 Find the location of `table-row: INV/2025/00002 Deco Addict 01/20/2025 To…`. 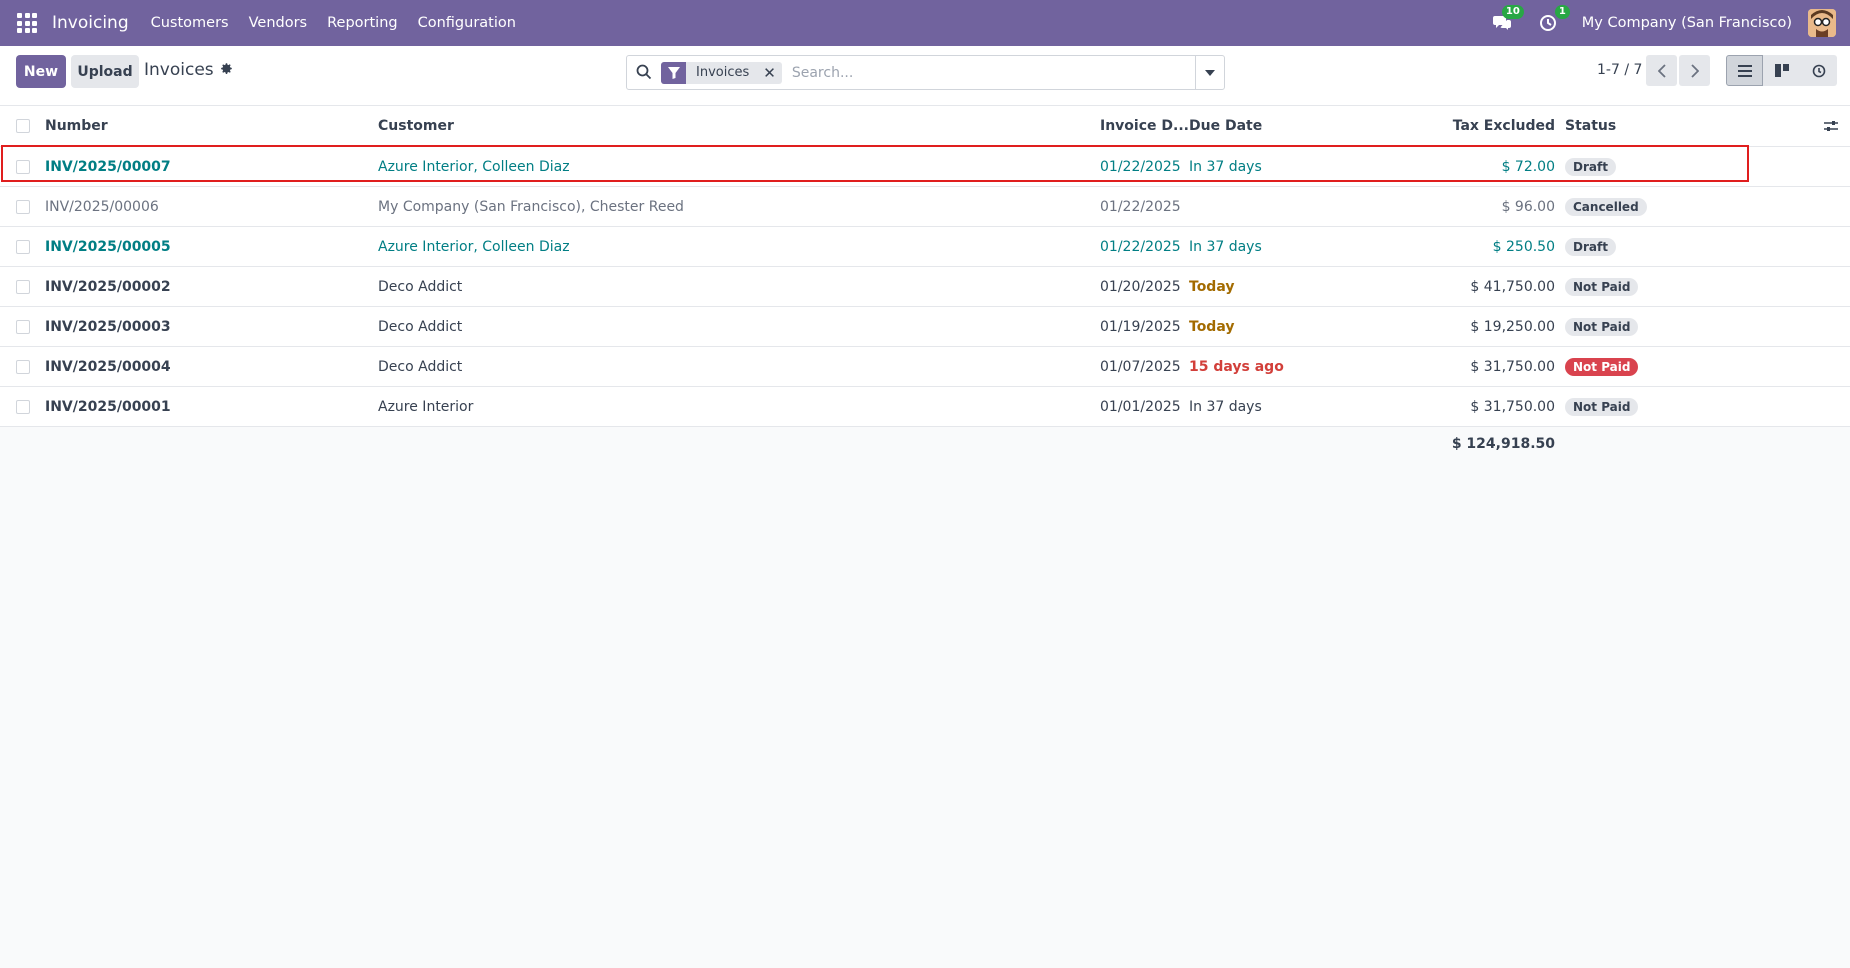

table-row: INV/2025/00002 Deco Addict 01/20/2025 To… is located at coordinates (925, 287).